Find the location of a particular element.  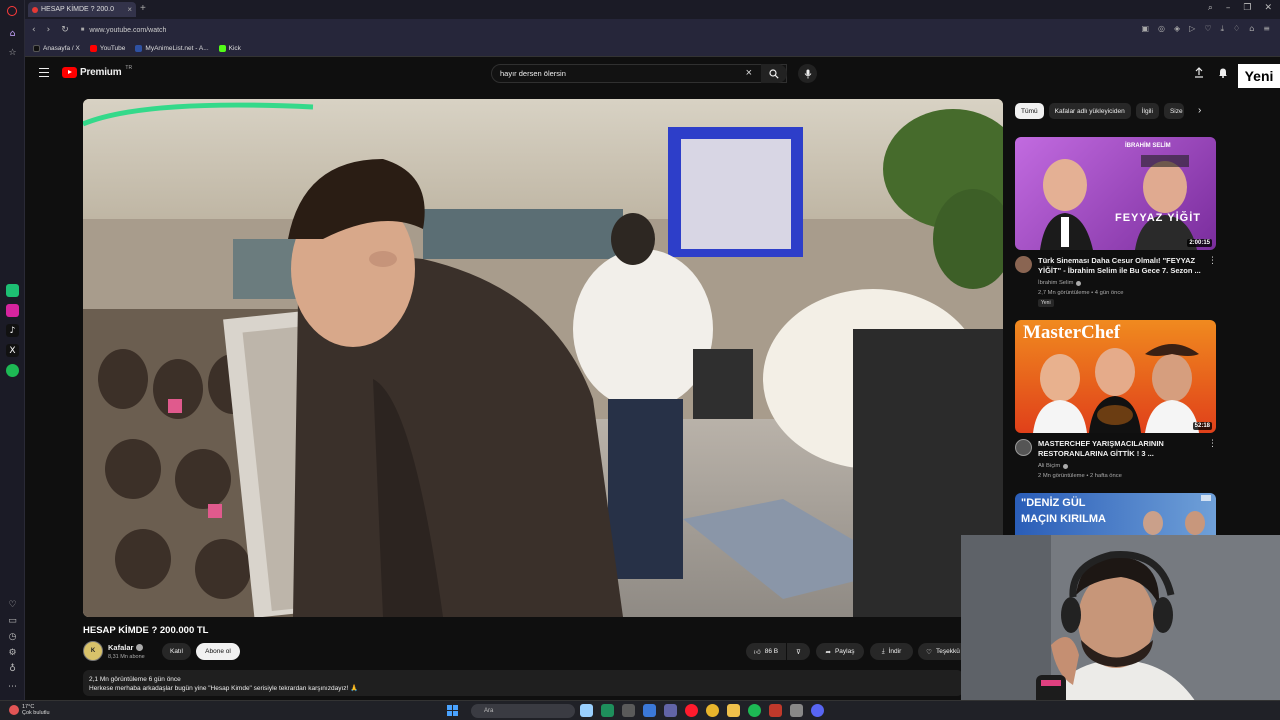

voice-search-button is located at coordinates (807, 73).